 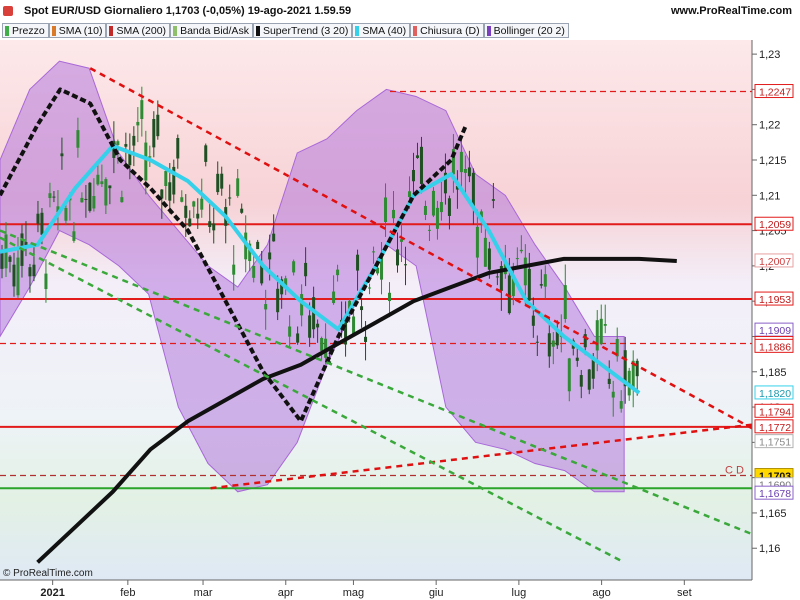 I want to click on y-tick-label: 1,23, so click(x=769, y=55).